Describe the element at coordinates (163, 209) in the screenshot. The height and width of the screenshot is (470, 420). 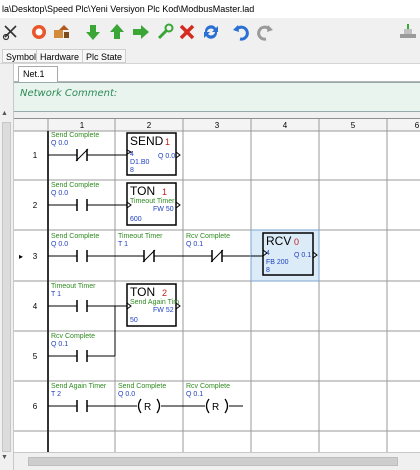
I see `block-output: FW 50` at that location.